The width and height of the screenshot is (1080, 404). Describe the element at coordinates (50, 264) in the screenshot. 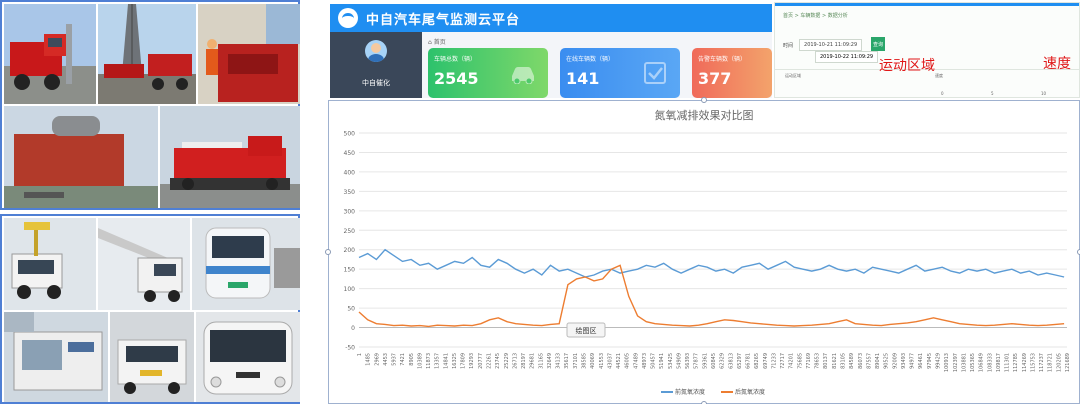

I see `aerial-lift-truck-photo` at that location.